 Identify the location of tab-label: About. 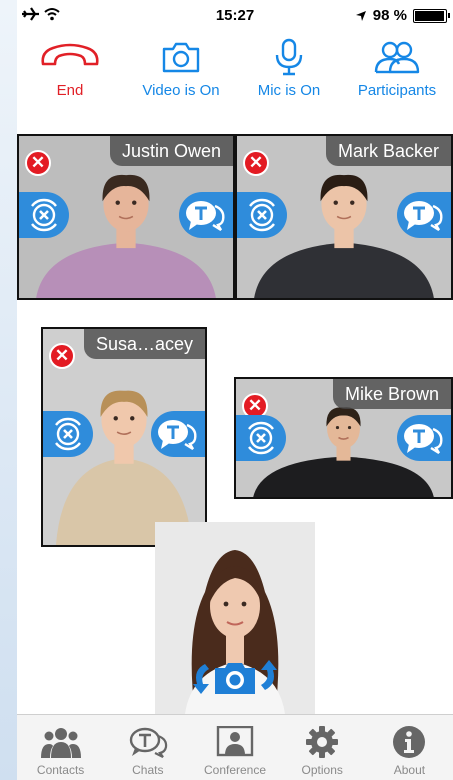
(409, 770).